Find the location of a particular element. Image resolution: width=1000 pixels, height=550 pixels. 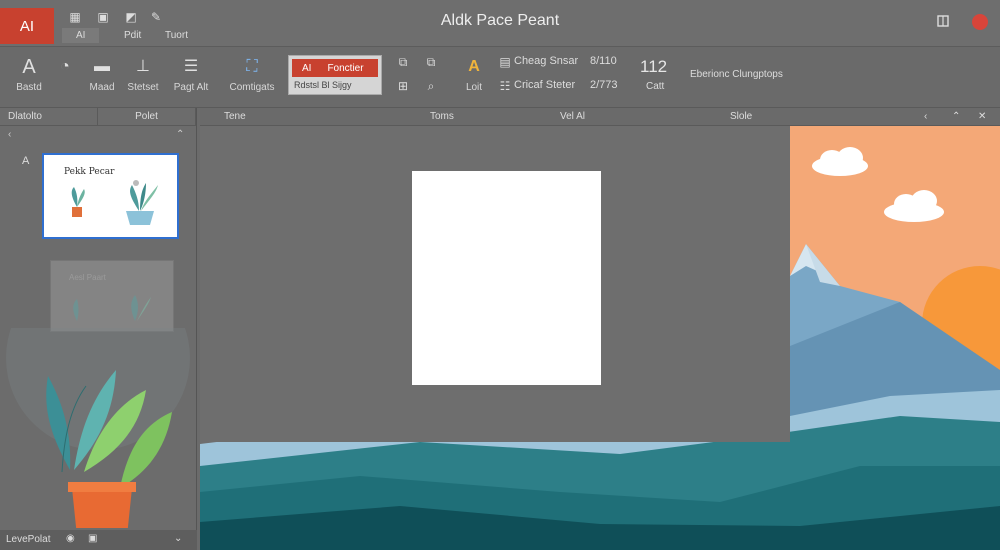

bold-text-button: A Bastd is located at coordinates (29, 75).